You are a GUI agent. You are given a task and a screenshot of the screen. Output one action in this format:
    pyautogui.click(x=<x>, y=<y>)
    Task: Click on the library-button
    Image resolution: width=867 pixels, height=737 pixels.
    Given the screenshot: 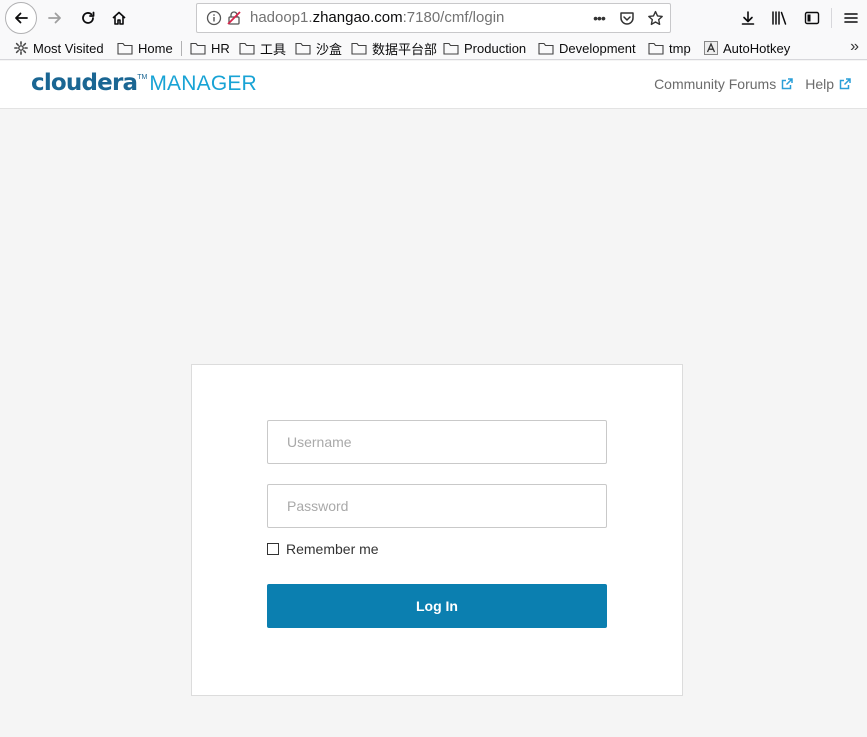 What is the action you would take?
    pyautogui.click(x=780, y=18)
    